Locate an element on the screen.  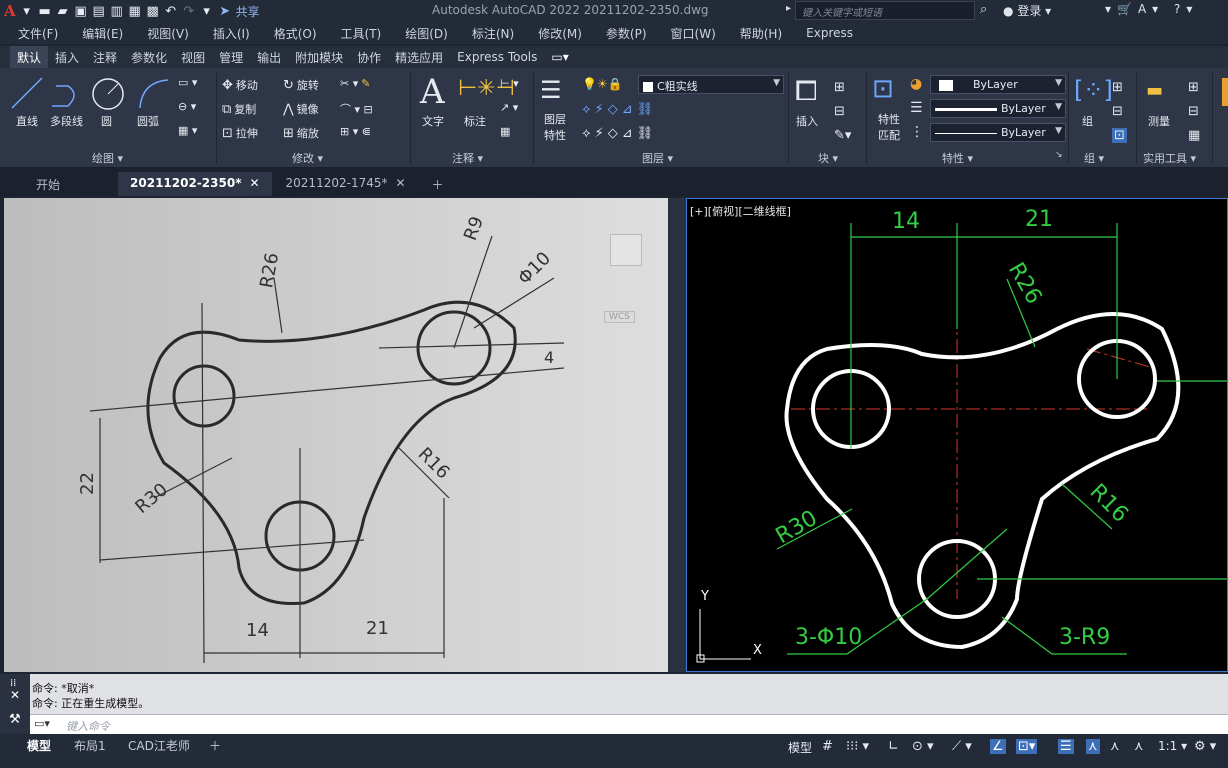
search-icon: ⌕ is located at coordinates (983, 9).